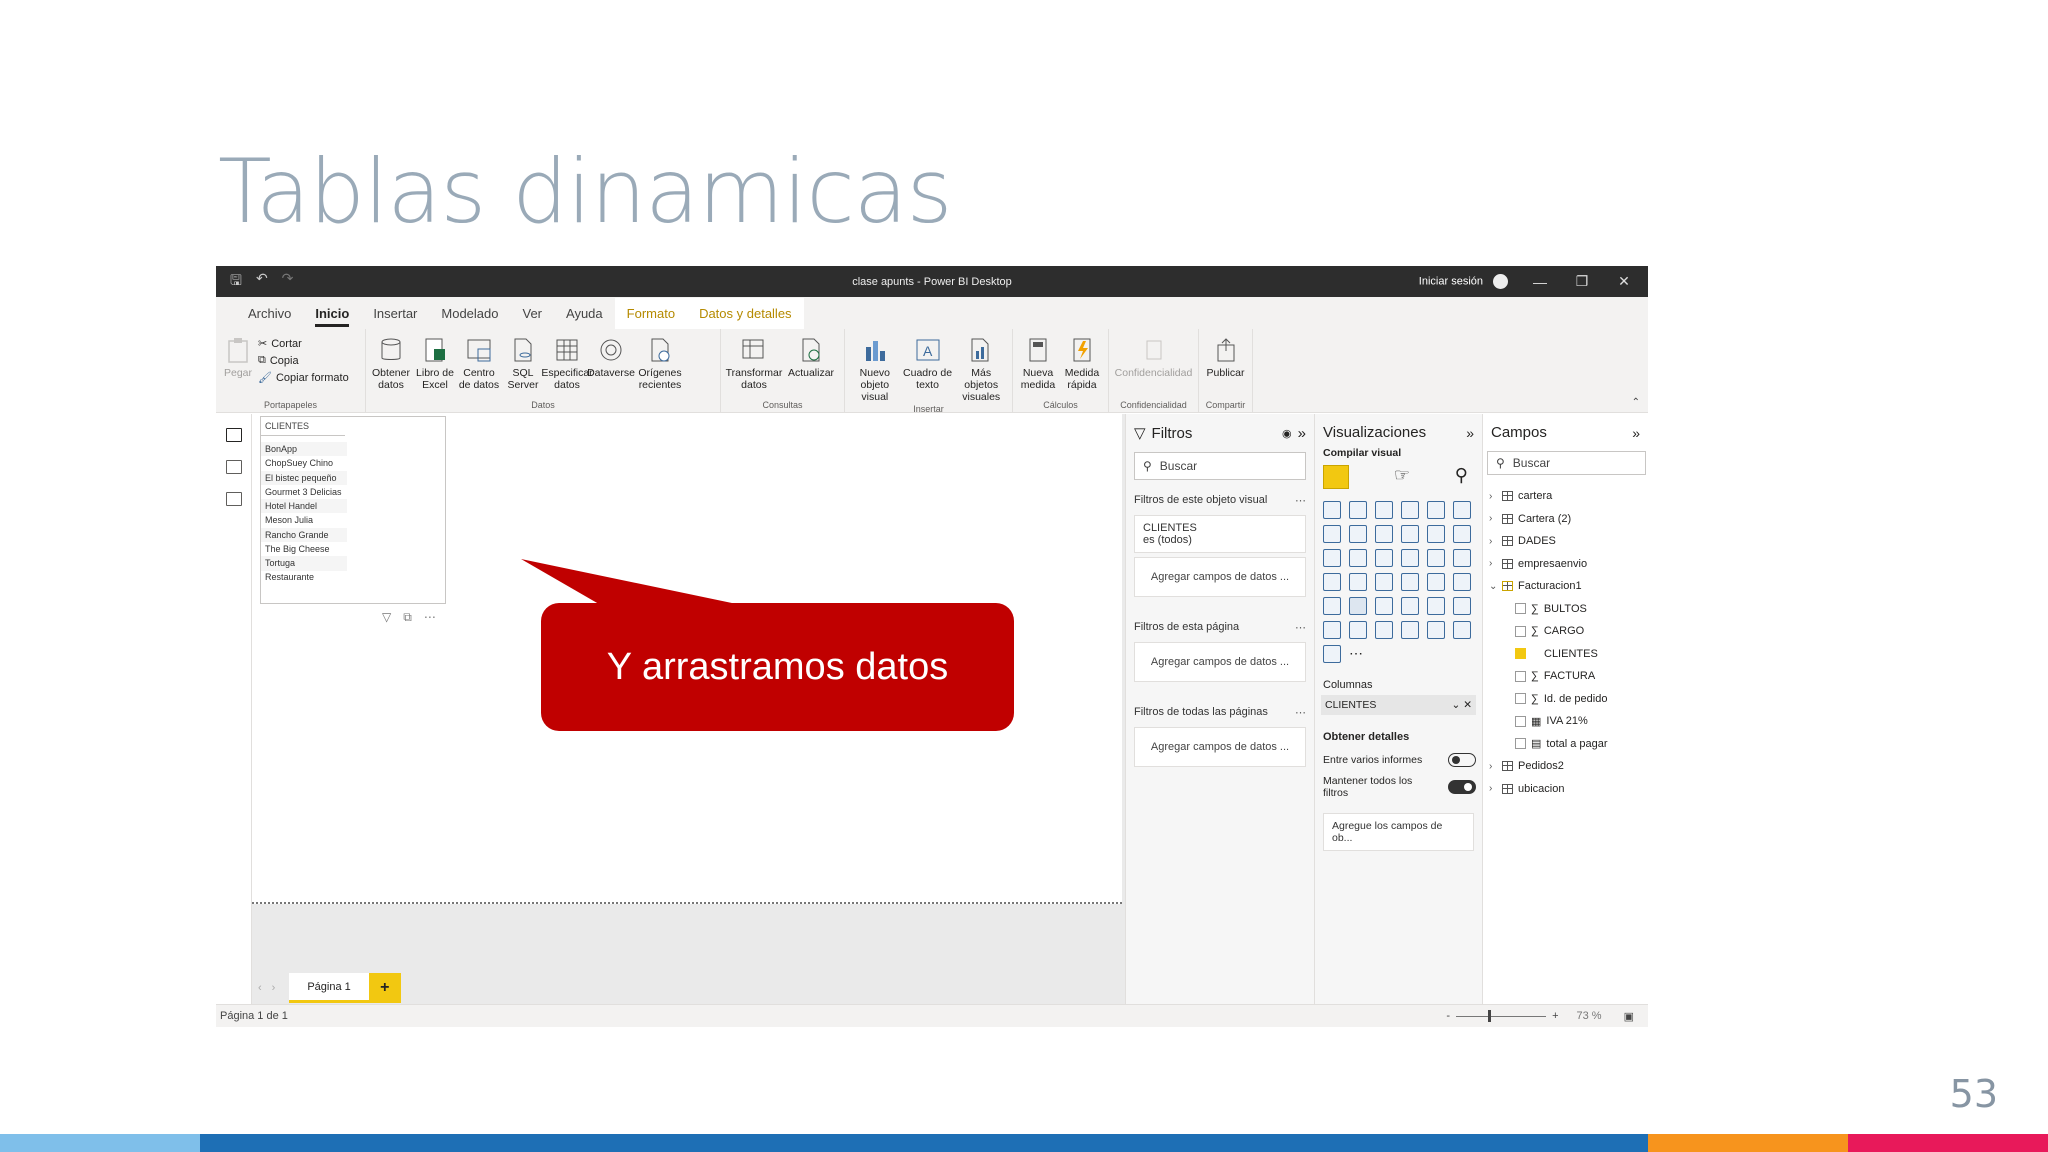 The image size is (2048, 1152). Describe the element at coordinates (269, 317) in the screenshot. I see `tab-archivo: Archivo` at that location.